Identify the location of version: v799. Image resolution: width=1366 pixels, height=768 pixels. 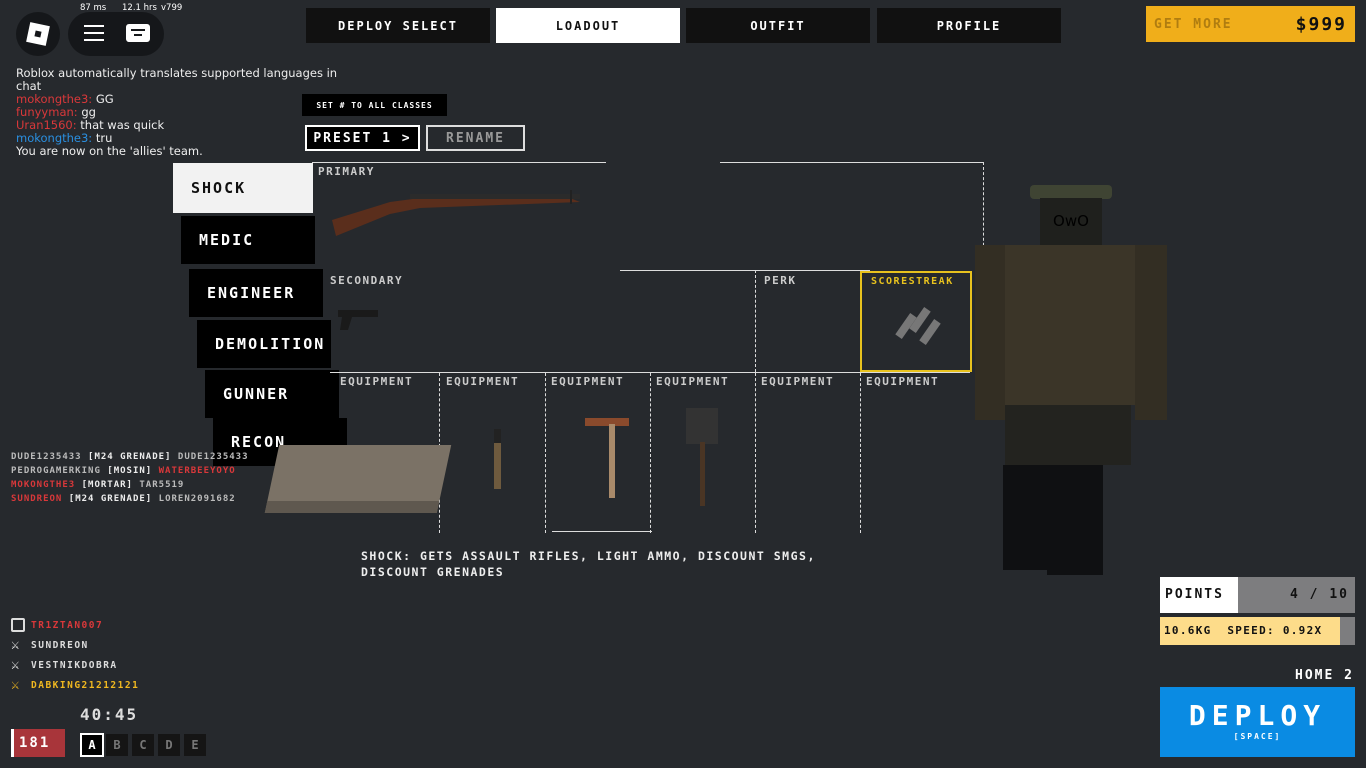
(172, 8).